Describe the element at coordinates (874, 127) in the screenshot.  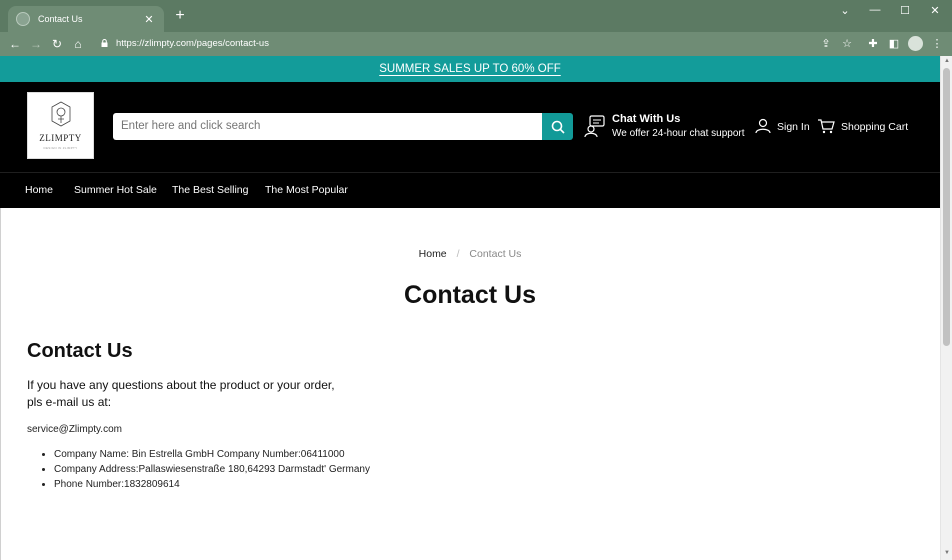
I see `shopping-cart-link: Shopping Cart` at that location.